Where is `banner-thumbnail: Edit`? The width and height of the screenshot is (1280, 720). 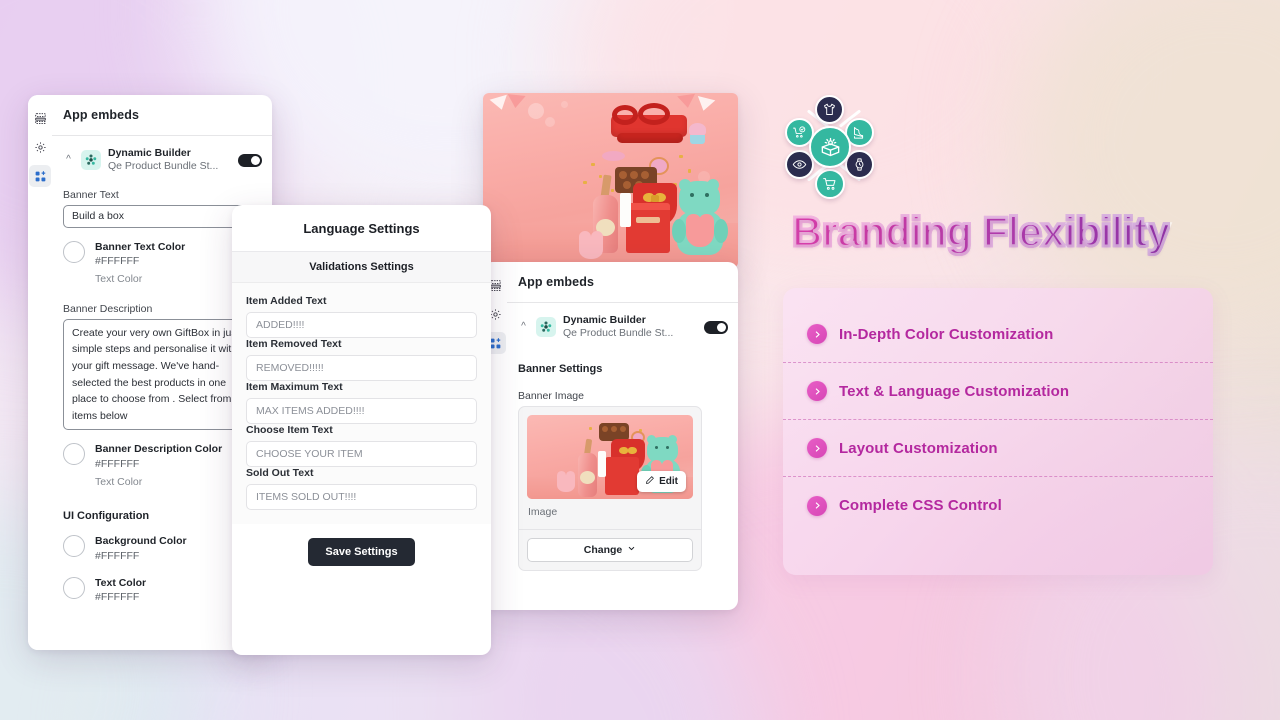 banner-thumbnail: Edit is located at coordinates (610, 456).